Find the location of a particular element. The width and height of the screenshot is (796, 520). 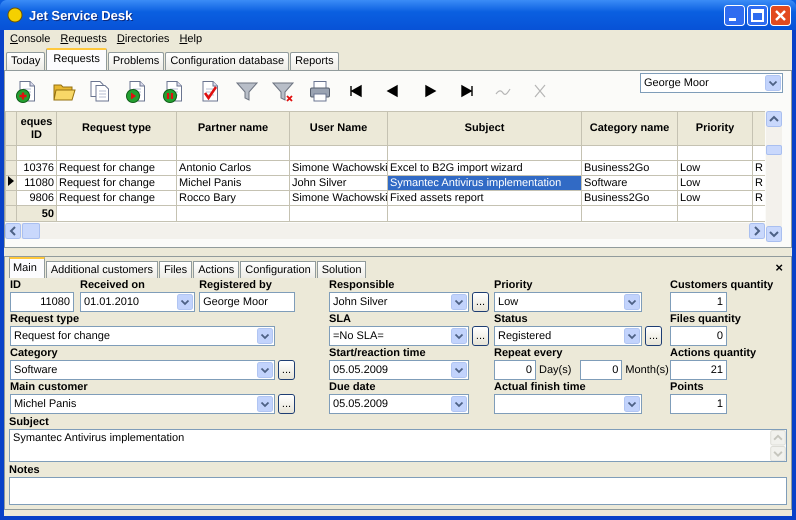

table-cell: John Silver is located at coordinates (339, 183).